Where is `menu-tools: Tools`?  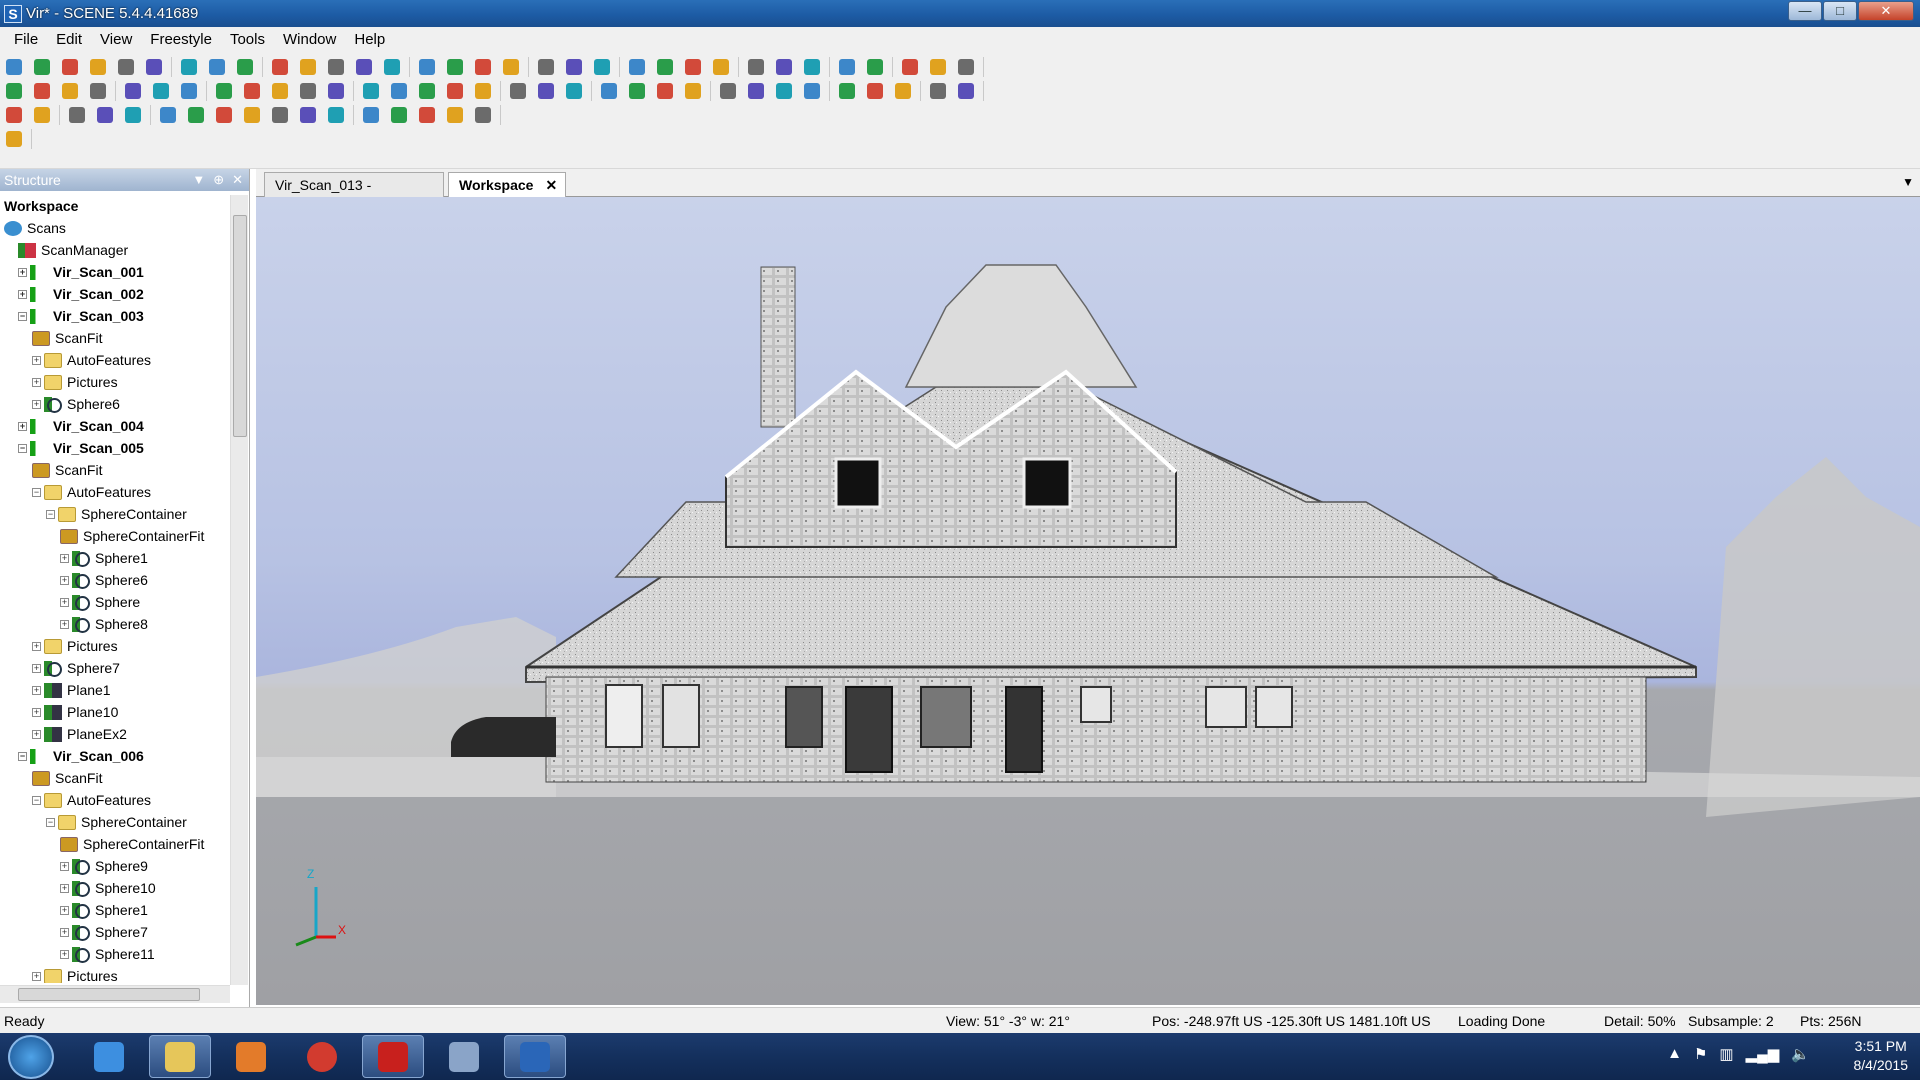 menu-tools: Tools is located at coordinates (247, 39).